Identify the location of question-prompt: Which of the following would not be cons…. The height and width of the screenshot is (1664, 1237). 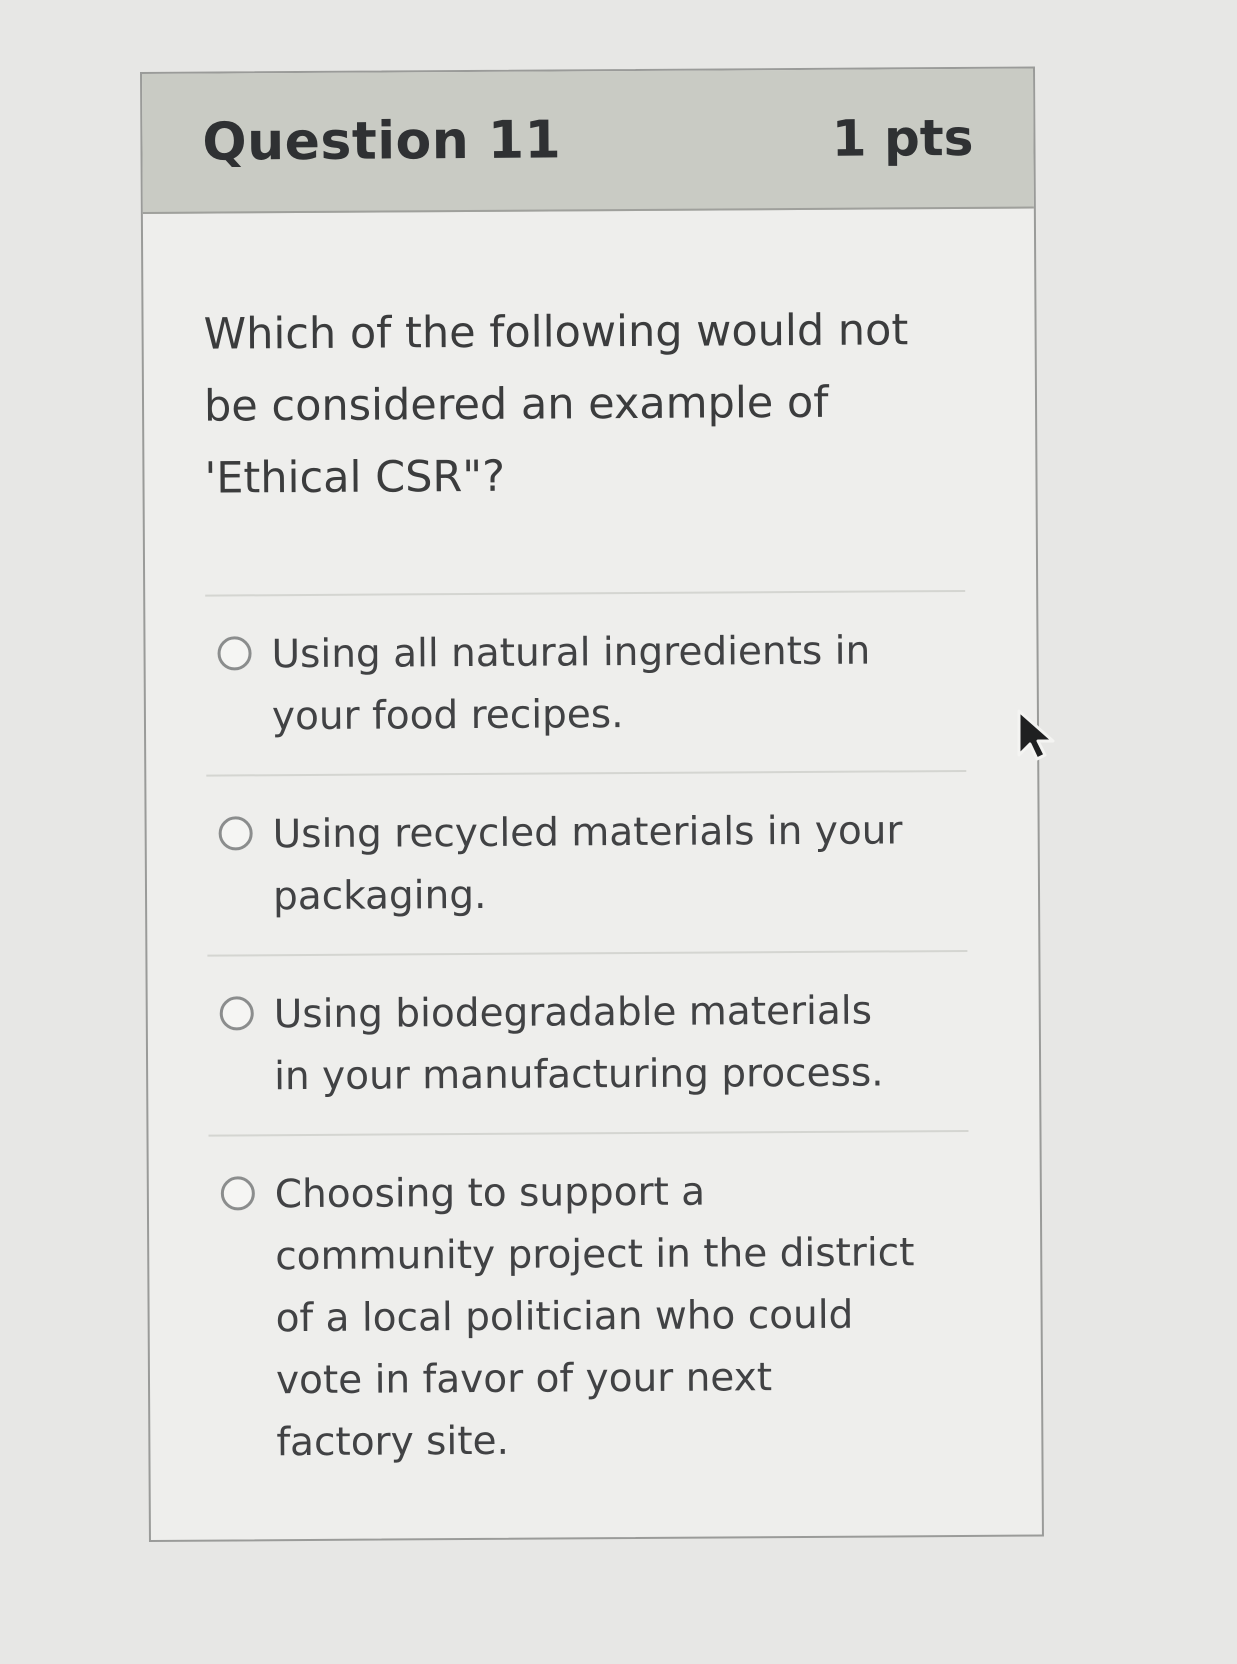
(556, 404).